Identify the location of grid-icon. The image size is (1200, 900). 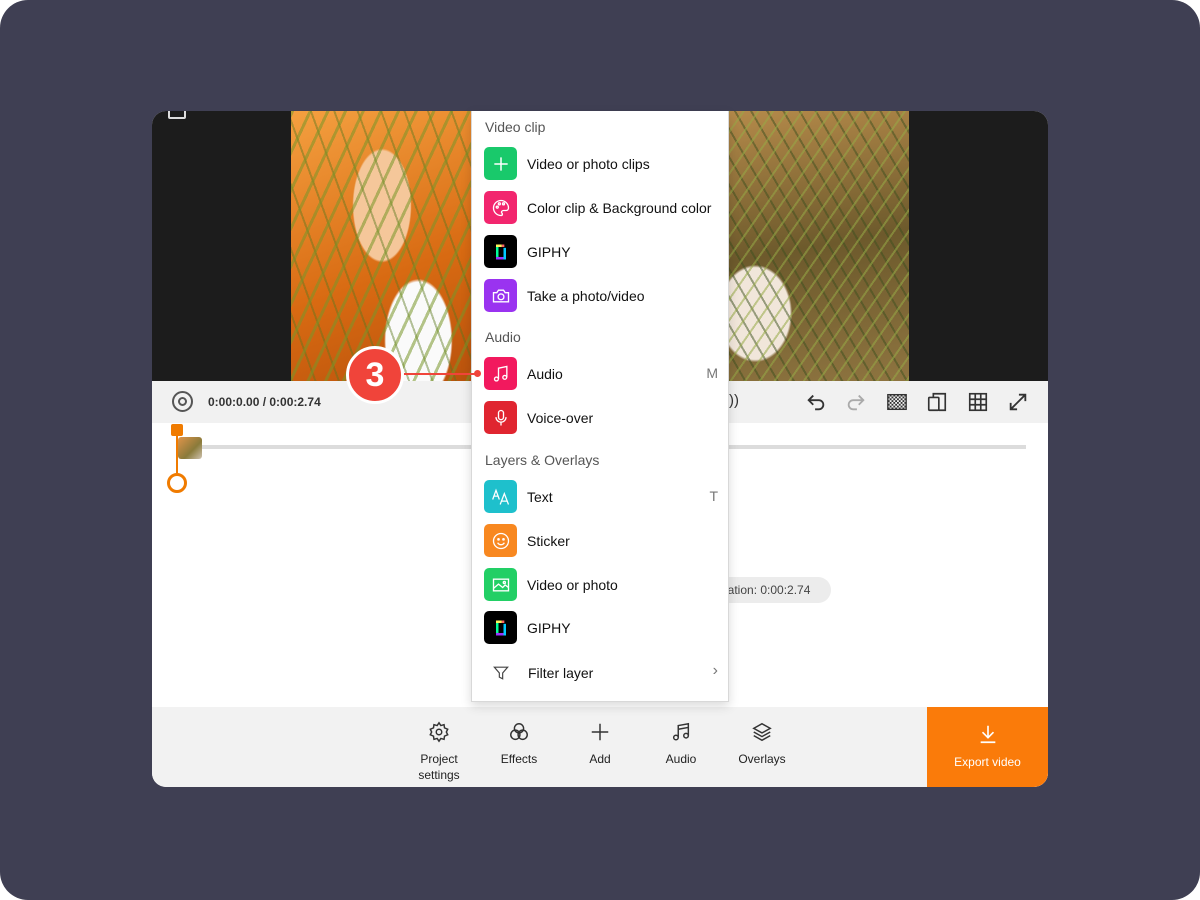
(978, 402).